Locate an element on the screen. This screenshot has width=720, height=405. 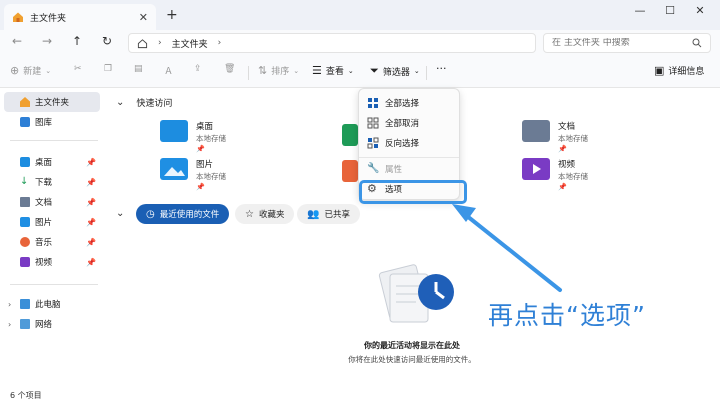
maximize-button: ☐ is located at coordinates (670, 10).